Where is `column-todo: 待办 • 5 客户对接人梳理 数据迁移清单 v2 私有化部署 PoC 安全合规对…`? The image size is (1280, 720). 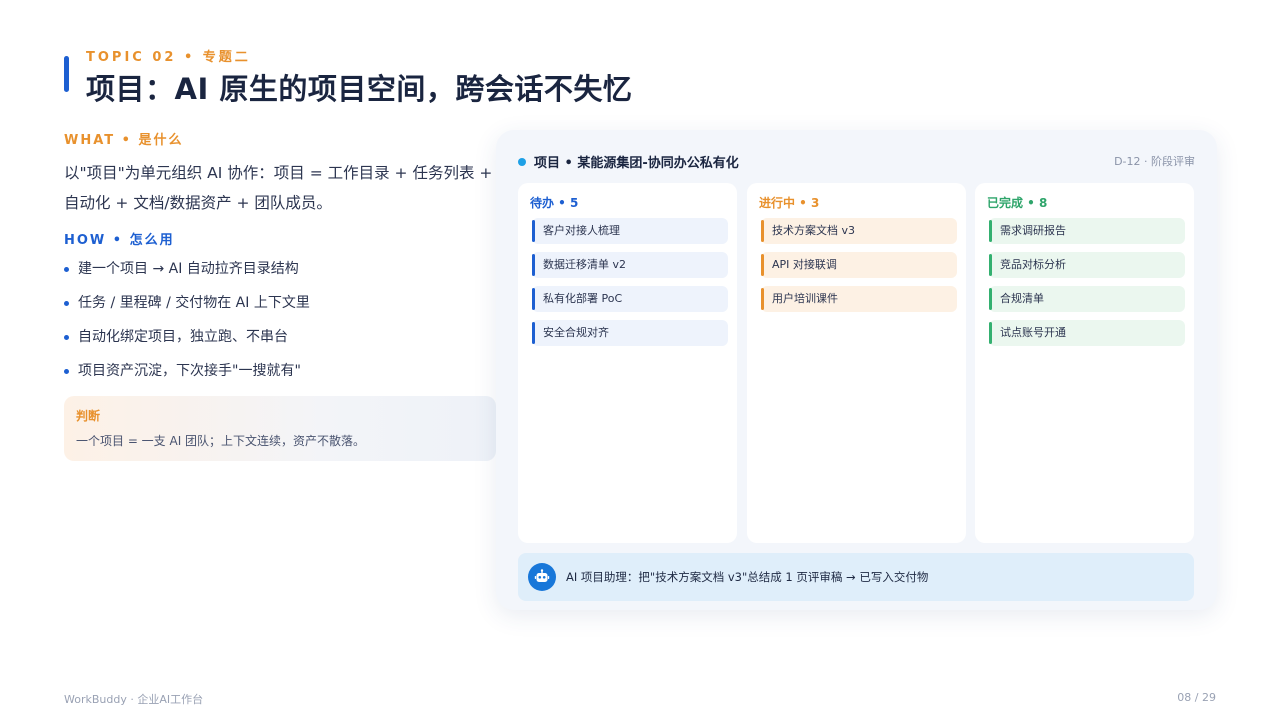 column-todo: 待办 • 5 客户对接人梳理 数据迁移清单 v2 私有化部署 PoC 安全合规对… is located at coordinates (627, 363).